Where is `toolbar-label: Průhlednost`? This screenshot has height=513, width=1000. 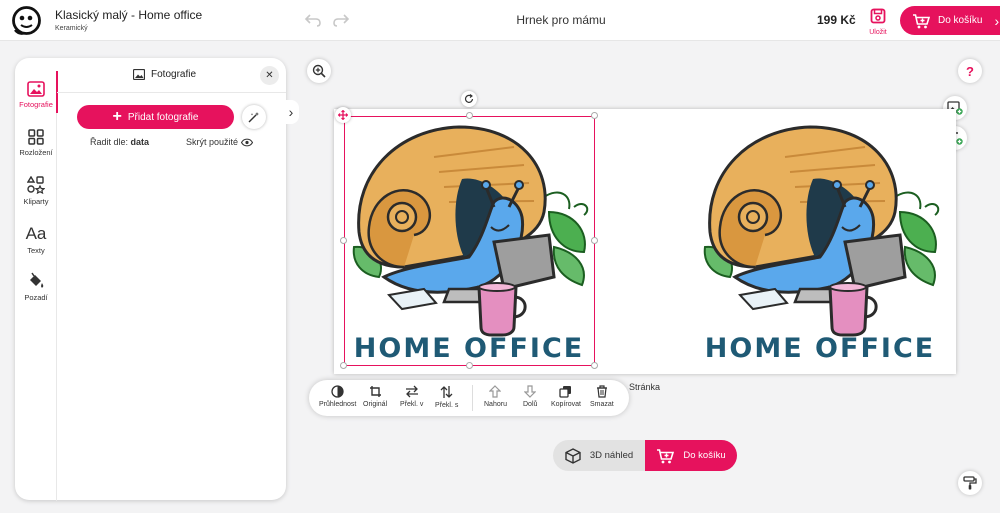
toolbar-label: Průhlednost is located at coordinates (338, 404).